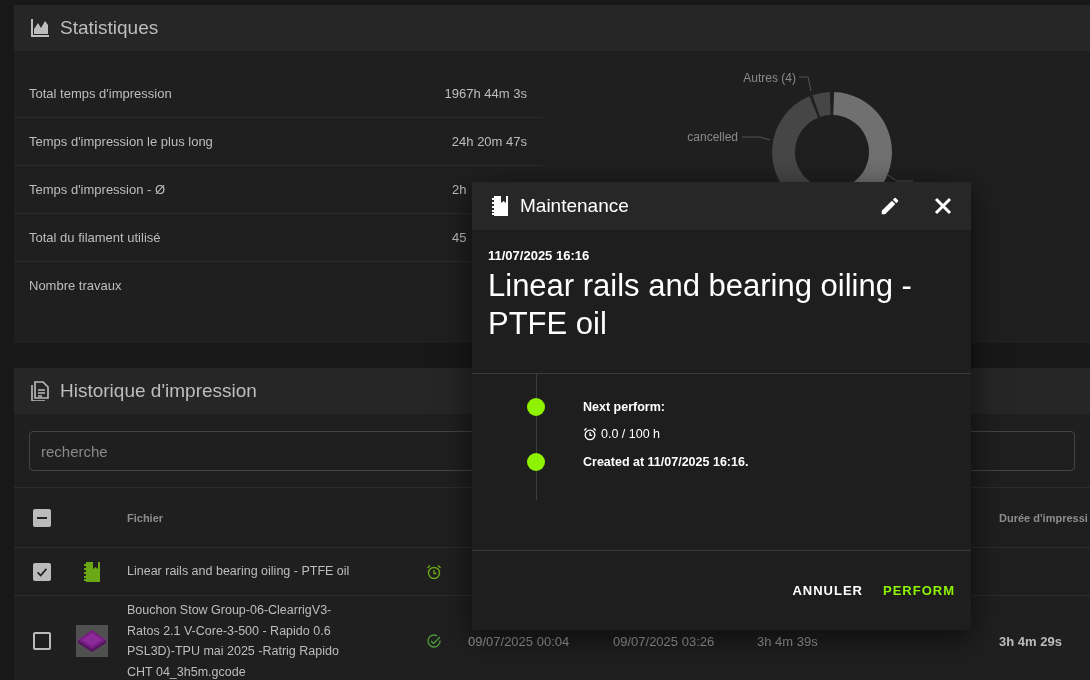 This screenshot has width=1090, height=680. What do you see at coordinates (485, 93) in the screenshot?
I see `stat-value: 1967h 44m 3s` at bounding box center [485, 93].